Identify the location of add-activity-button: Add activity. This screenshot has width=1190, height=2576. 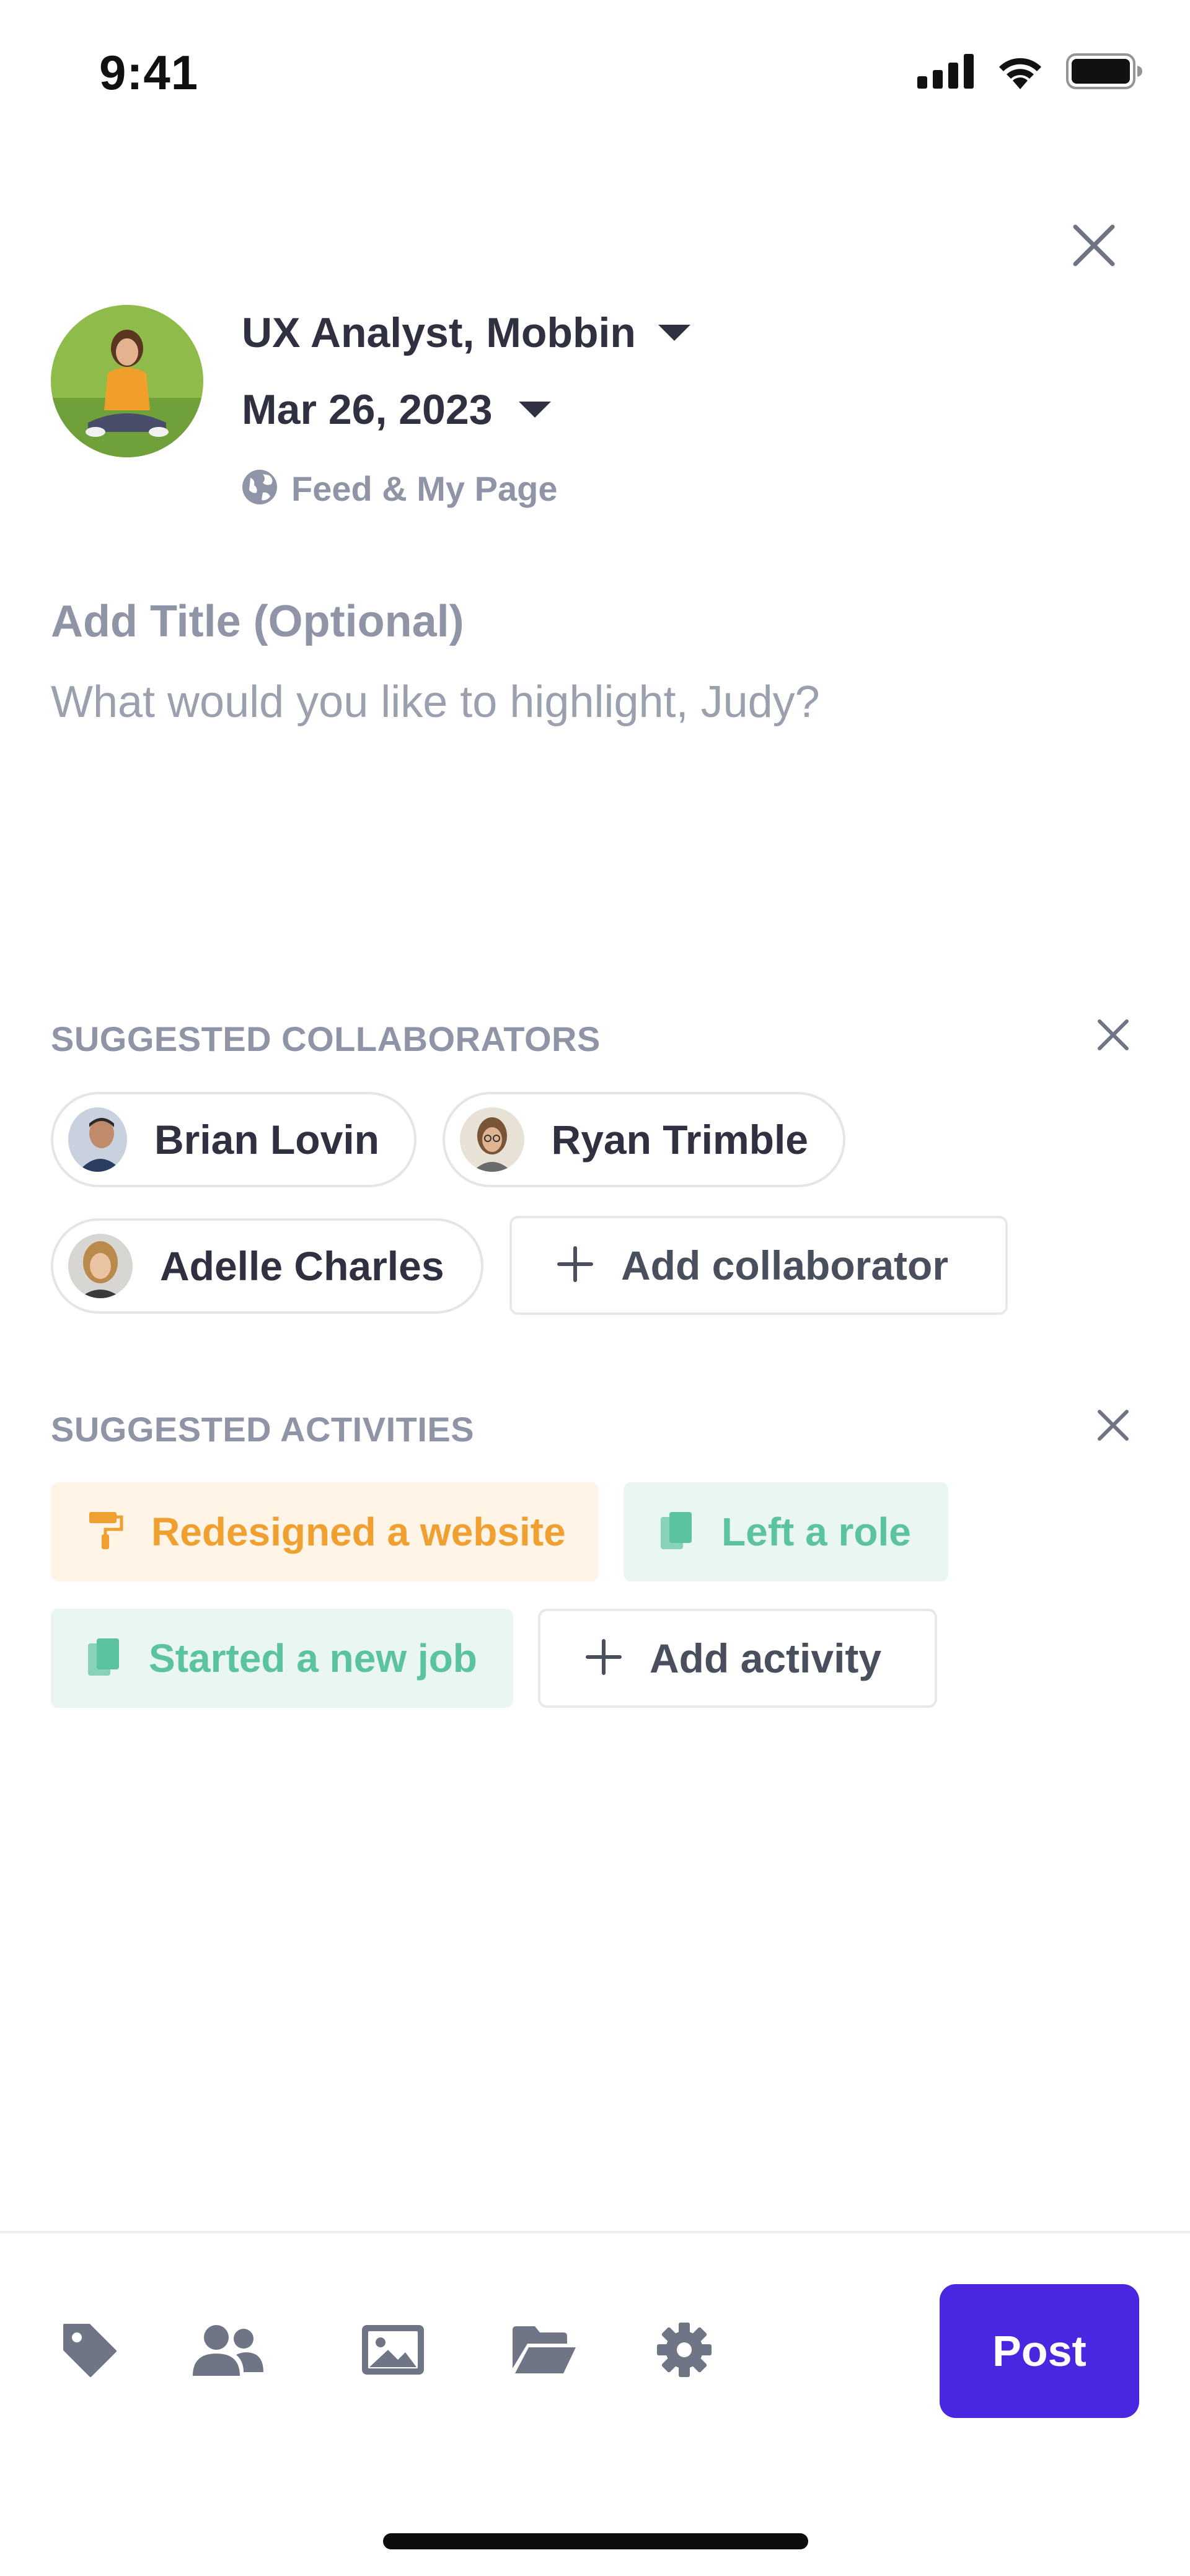
(737, 1658).